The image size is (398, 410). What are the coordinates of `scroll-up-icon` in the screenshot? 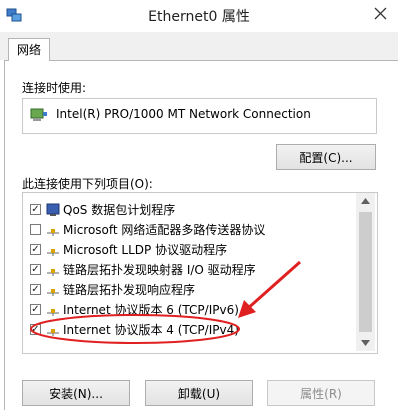 It's located at (365, 201).